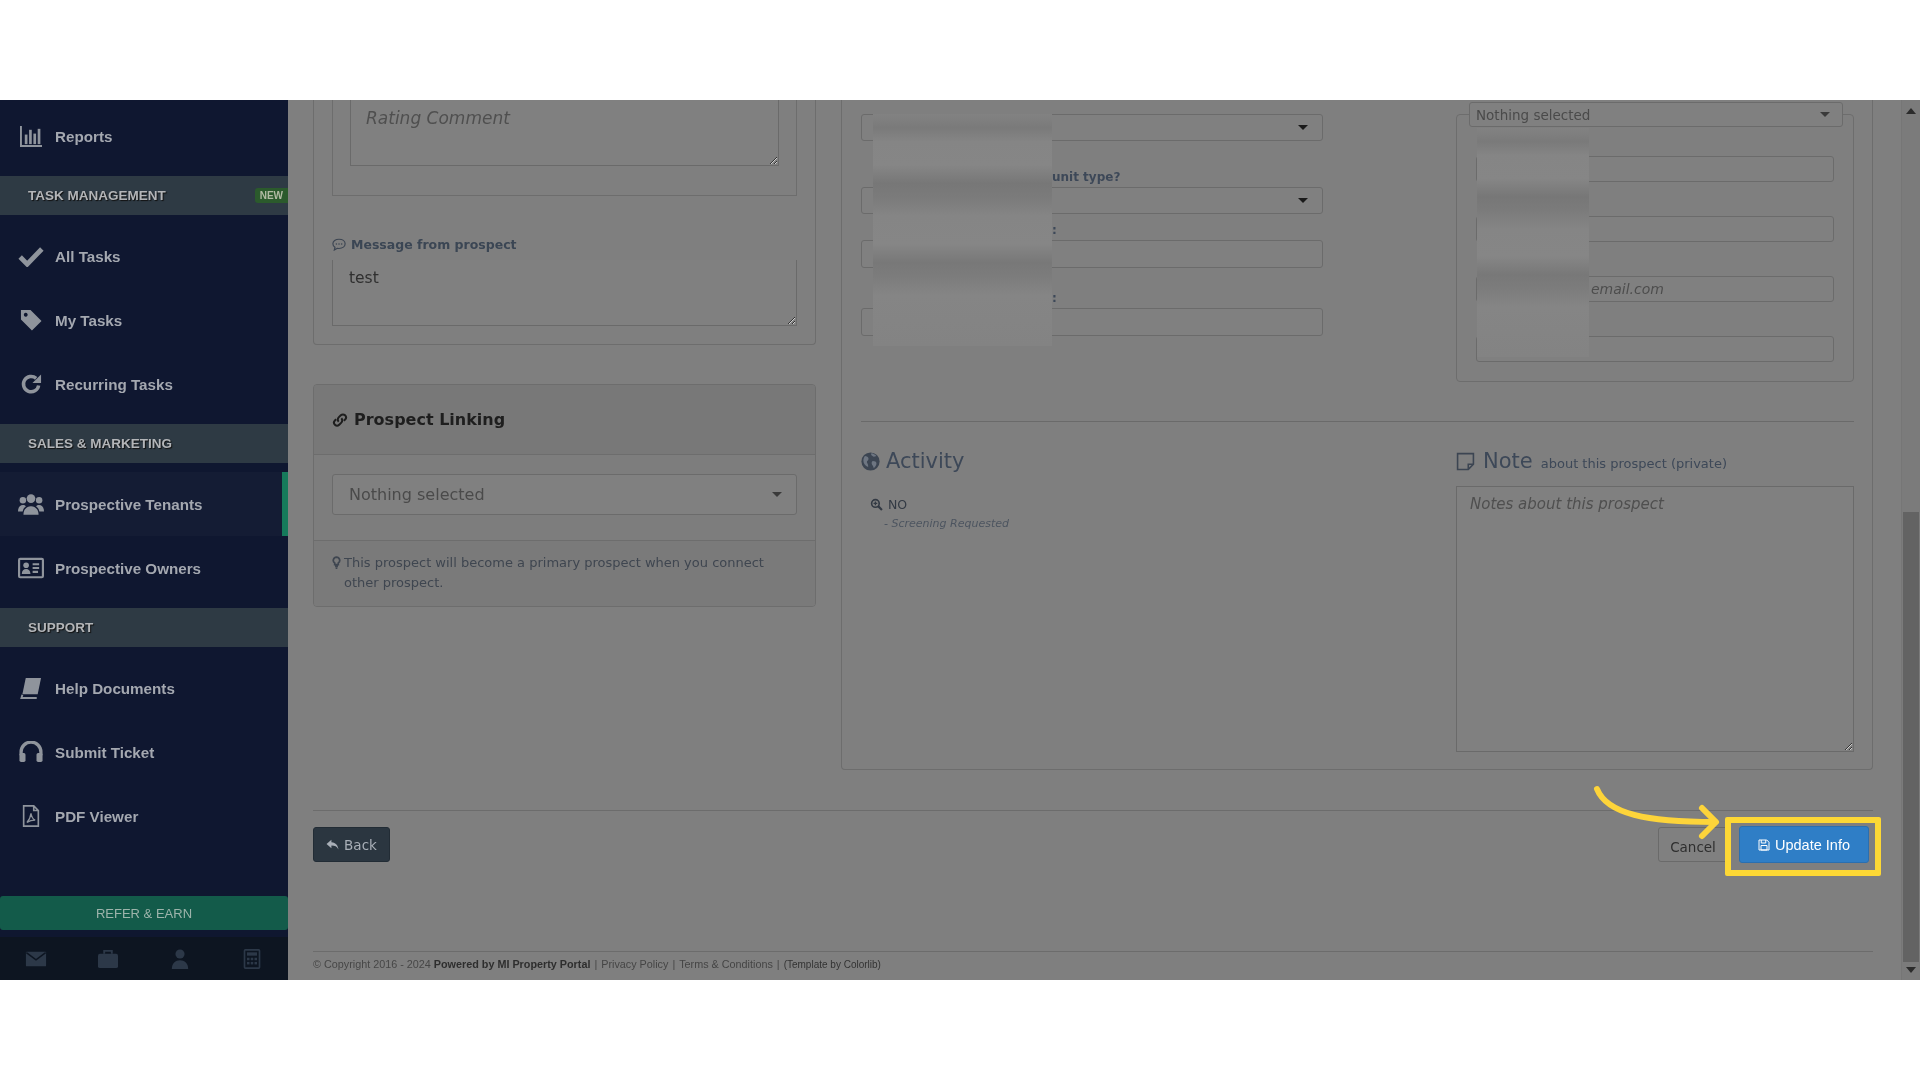  Describe the element at coordinates (144, 913) in the screenshot. I see `refer-earn-button: REFER & EARN` at that location.